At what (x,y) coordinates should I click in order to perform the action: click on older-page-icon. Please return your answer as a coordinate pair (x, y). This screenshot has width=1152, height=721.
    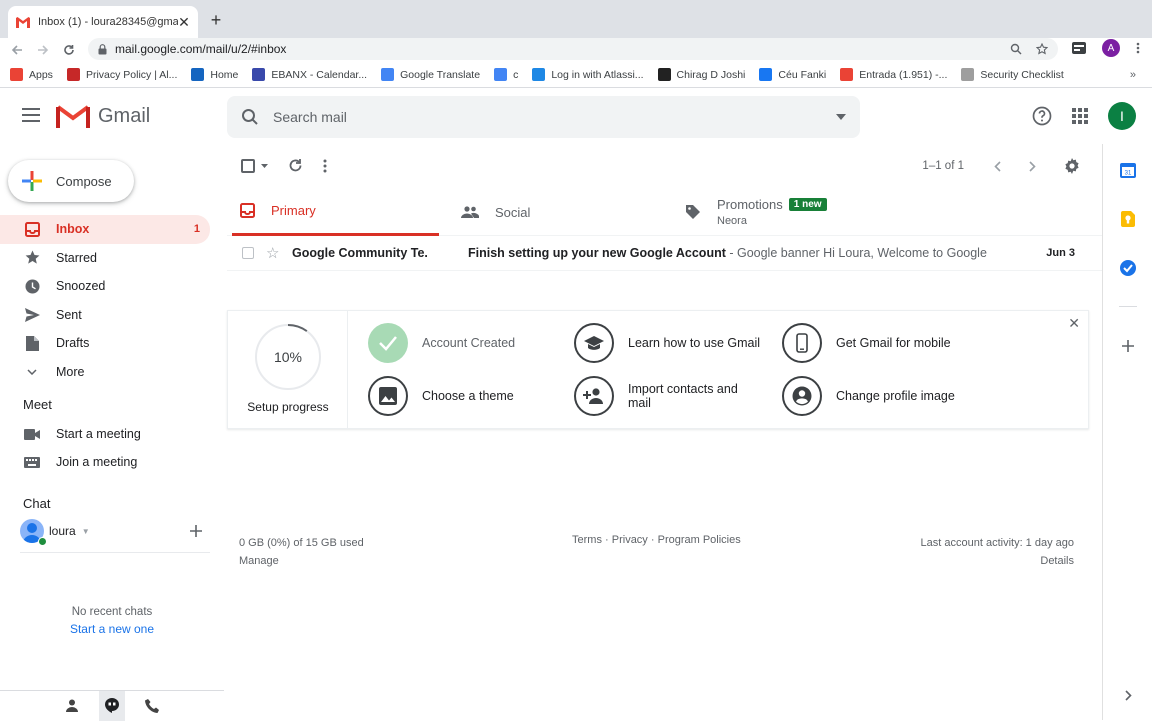
    Looking at the image, I should click on (1032, 166).